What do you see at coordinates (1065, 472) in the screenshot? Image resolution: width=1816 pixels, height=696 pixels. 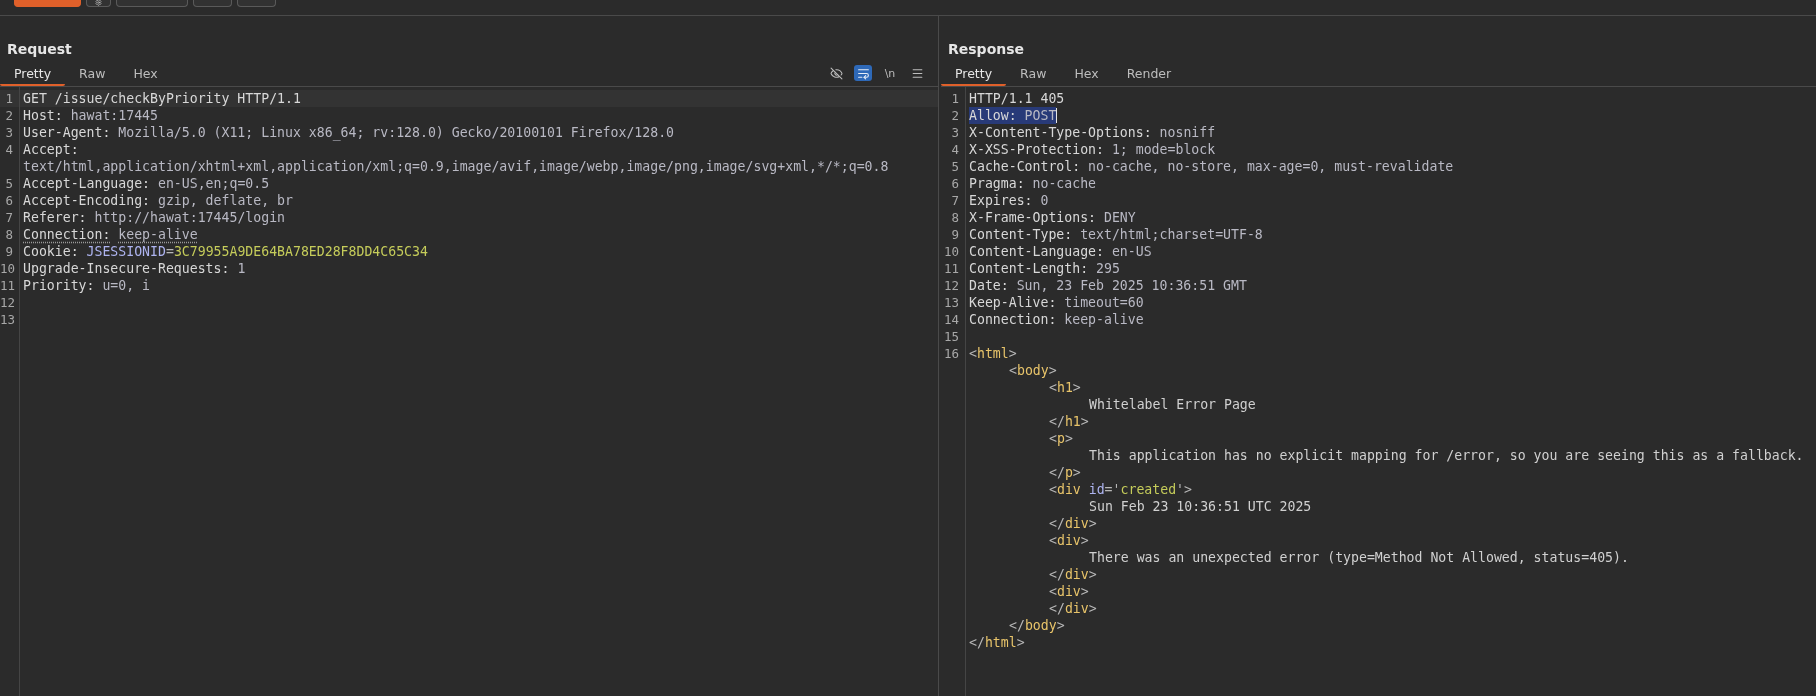 I see `code-line: </p>` at bounding box center [1065, 472].